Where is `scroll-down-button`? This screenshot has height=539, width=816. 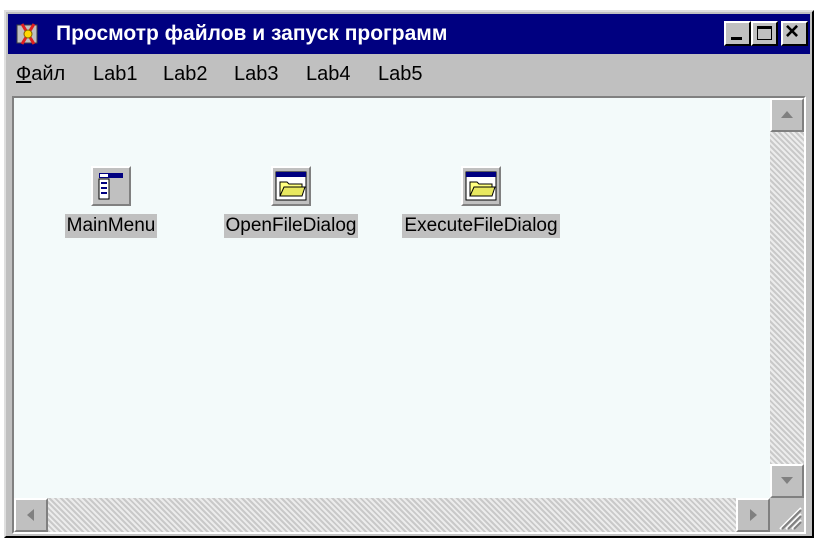 scroll-down-button is located at coordinates (787, 481).